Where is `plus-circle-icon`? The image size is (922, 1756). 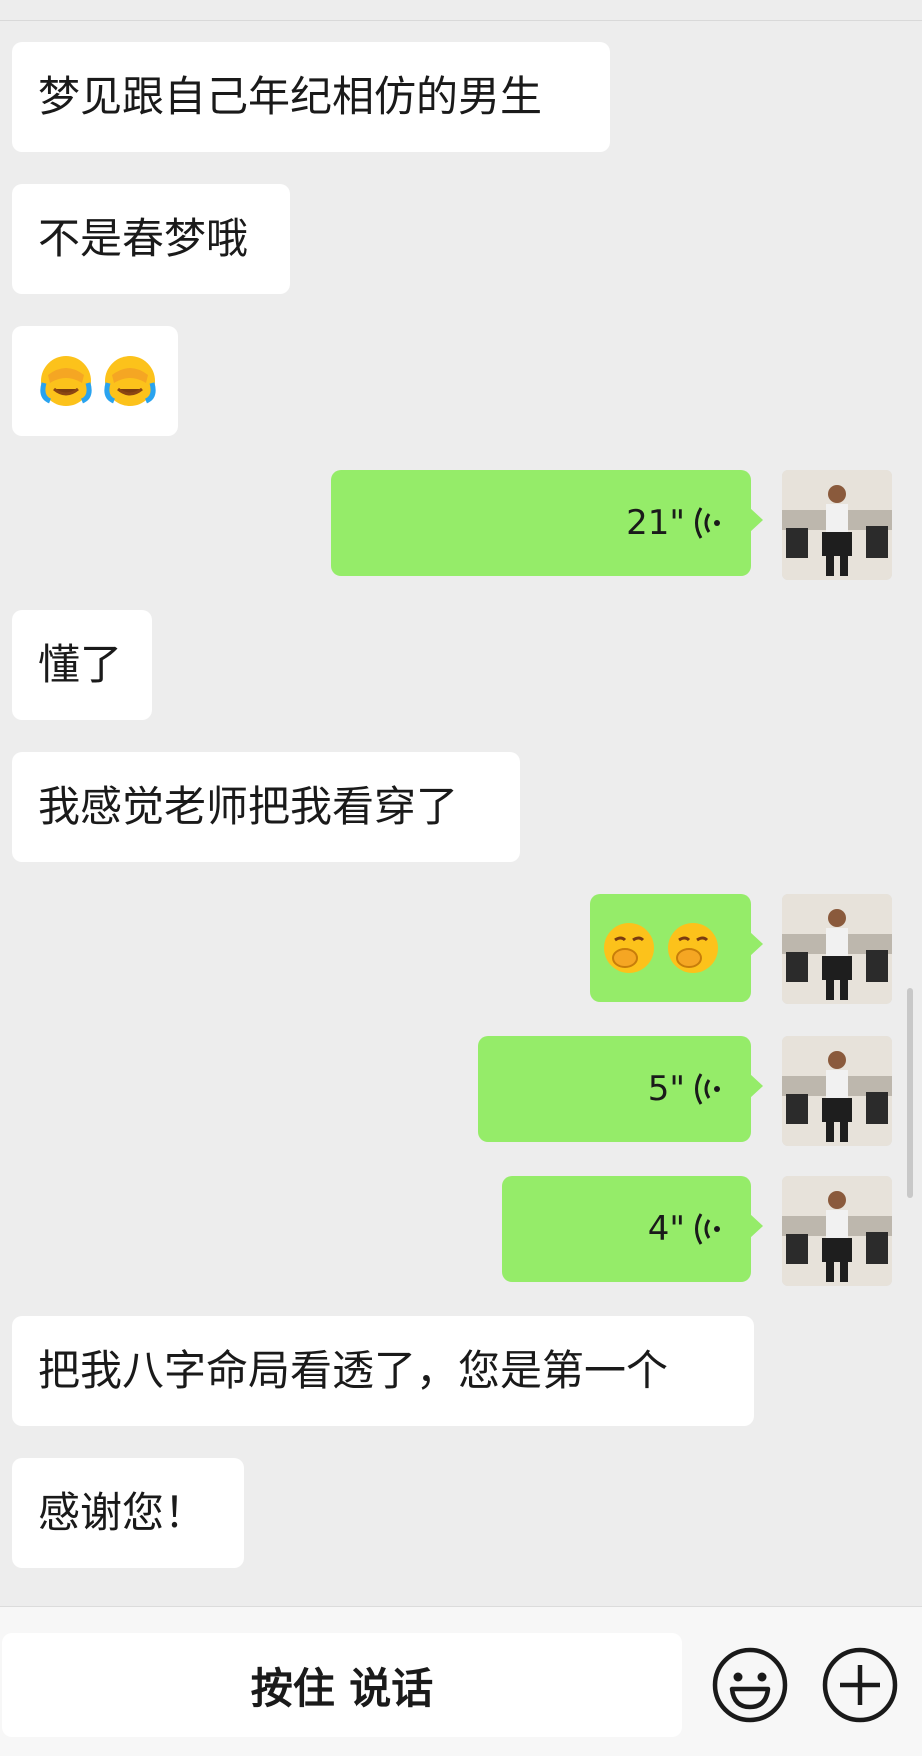
plus-circle-icon is located at coordinates (860, 1685).